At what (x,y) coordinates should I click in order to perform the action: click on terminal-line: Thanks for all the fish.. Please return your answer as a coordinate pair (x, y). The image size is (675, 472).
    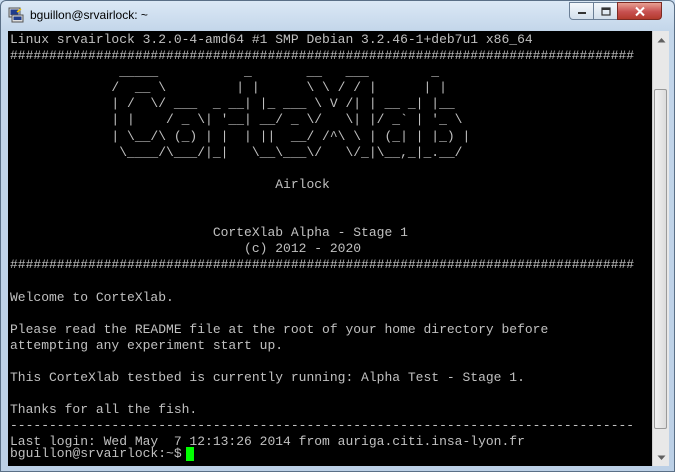
    Looking at the image, I should click on (104, 410).